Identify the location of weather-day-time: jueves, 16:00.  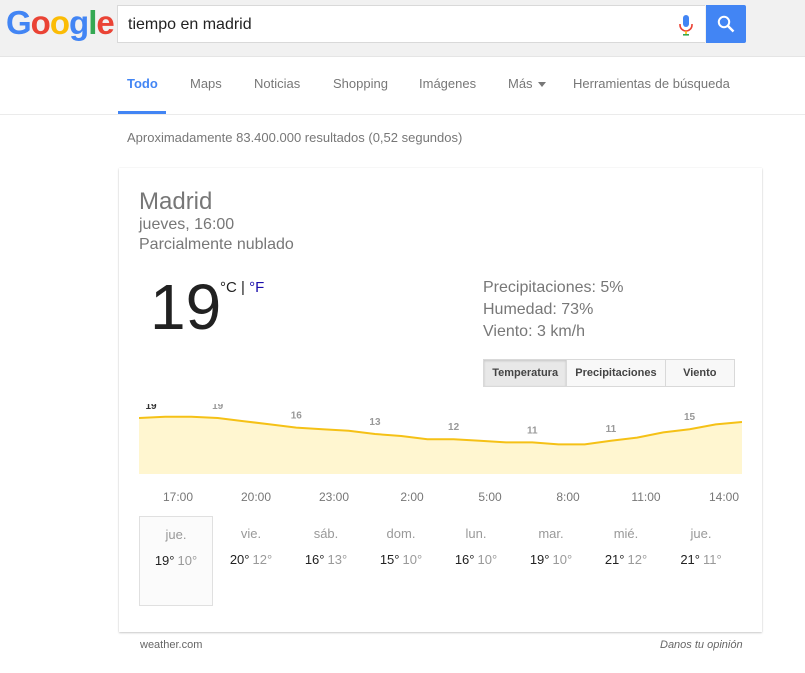
(187, 224).